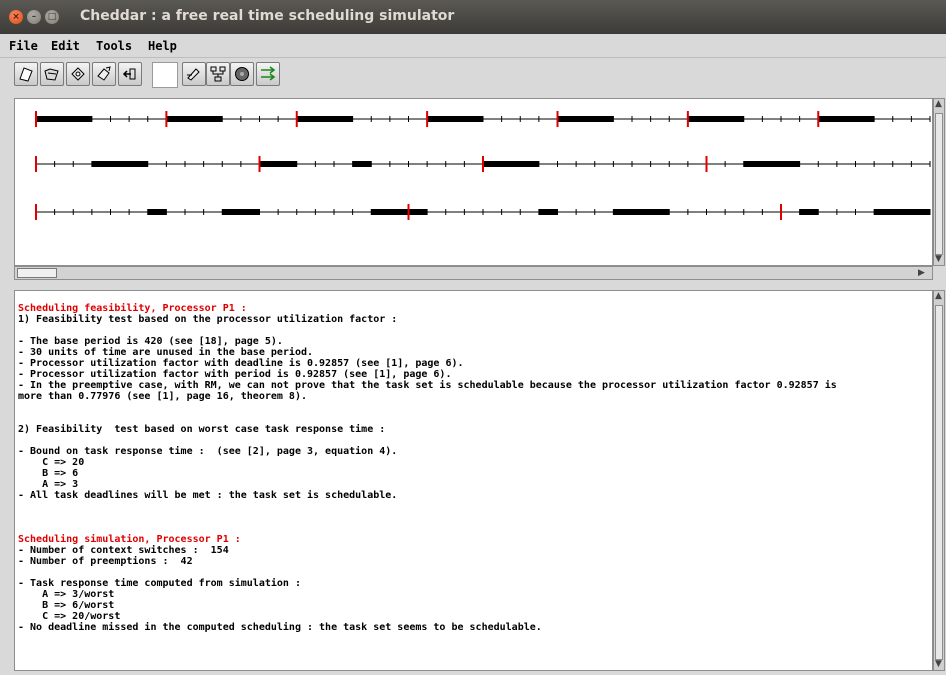  Describe the element at coordinates (129, 539) in the screenshot. I see `log-line: Scheduling simulation, Processor P1 :` at that location.